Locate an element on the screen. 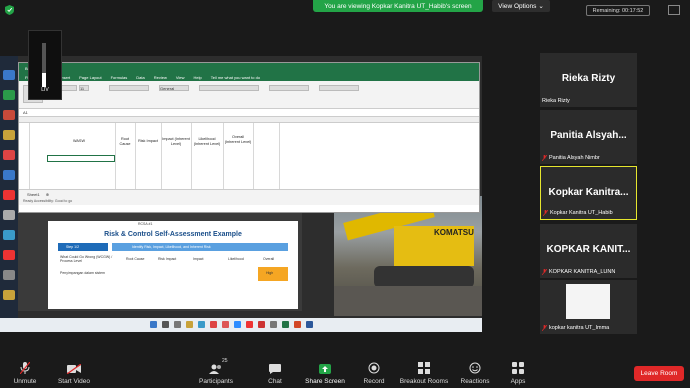 This screenshot has height=388, width=690. participants-button: Participants 25 is located at coordinates (216, 372).